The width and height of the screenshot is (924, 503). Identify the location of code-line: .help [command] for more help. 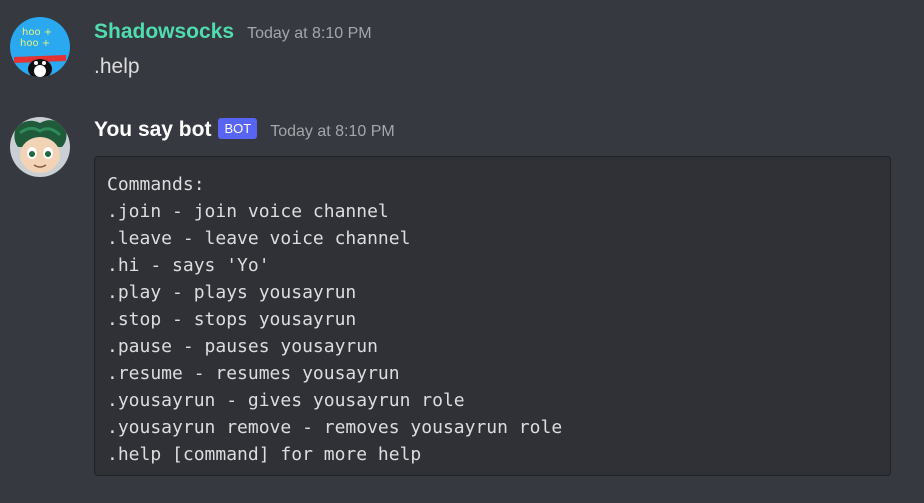
(264, 454).